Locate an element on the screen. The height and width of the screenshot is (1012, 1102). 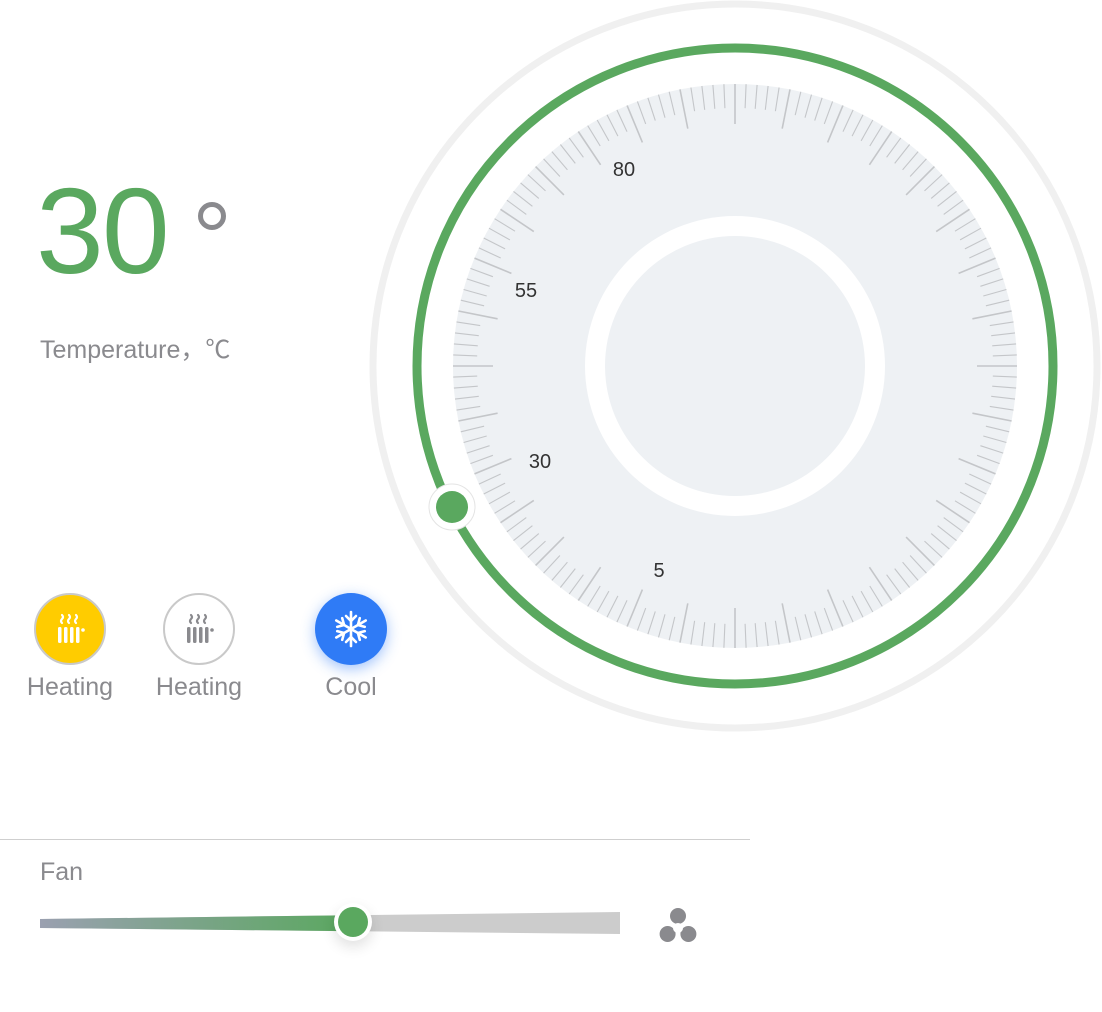
temperature-readout: 30 is located at coordinates (131, 231).